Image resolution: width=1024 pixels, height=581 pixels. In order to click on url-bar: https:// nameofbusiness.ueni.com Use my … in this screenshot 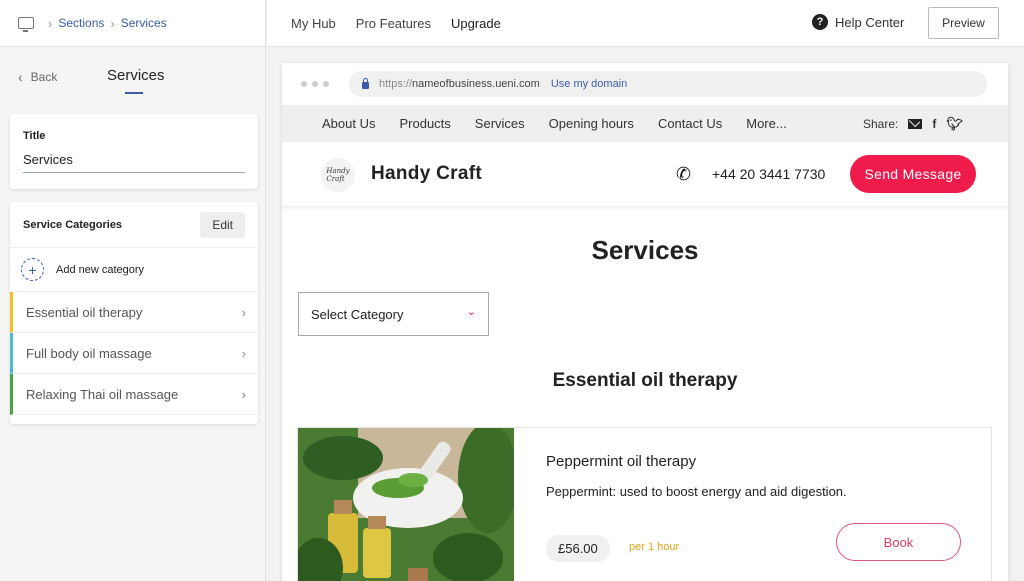, I will do `click(668, 84)`.